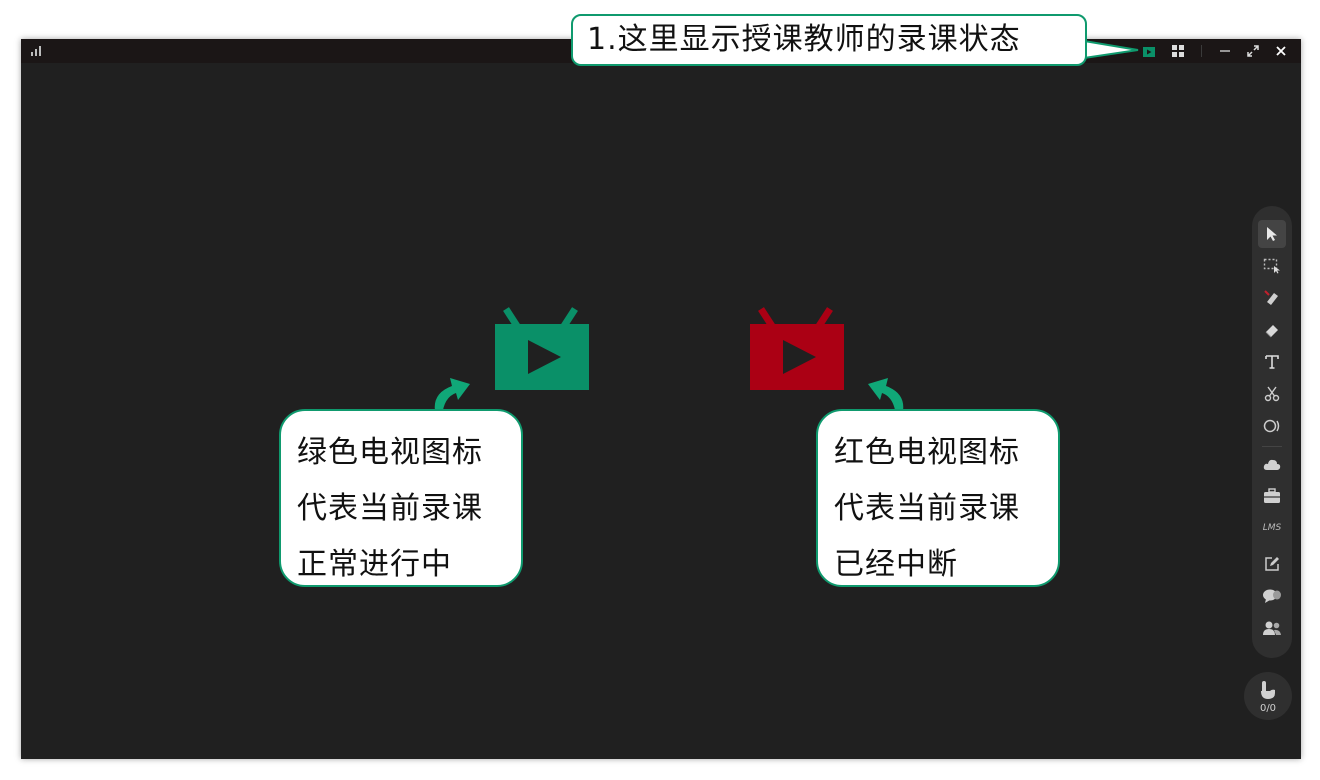 The image size is (1320, 780). Describe the element at coordinates (1272, 426) in the screenshot. I see `shapes-icon` at that location.